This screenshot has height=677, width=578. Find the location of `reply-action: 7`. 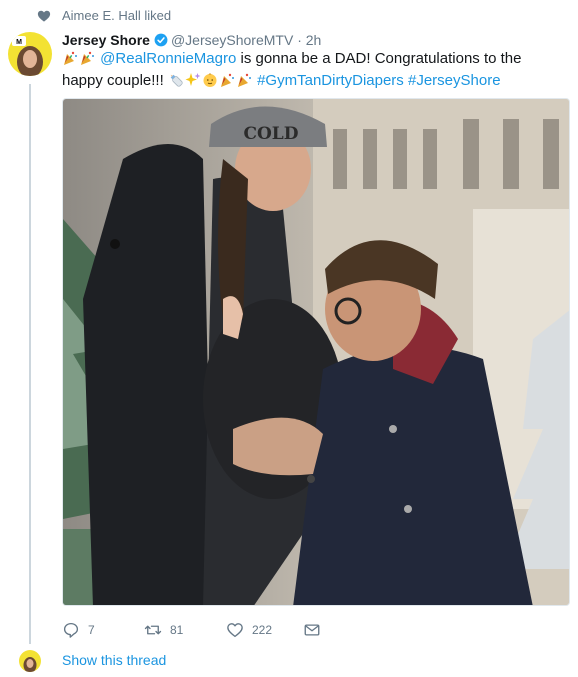

reply-action: 7 is located at coordinates (78, 630).